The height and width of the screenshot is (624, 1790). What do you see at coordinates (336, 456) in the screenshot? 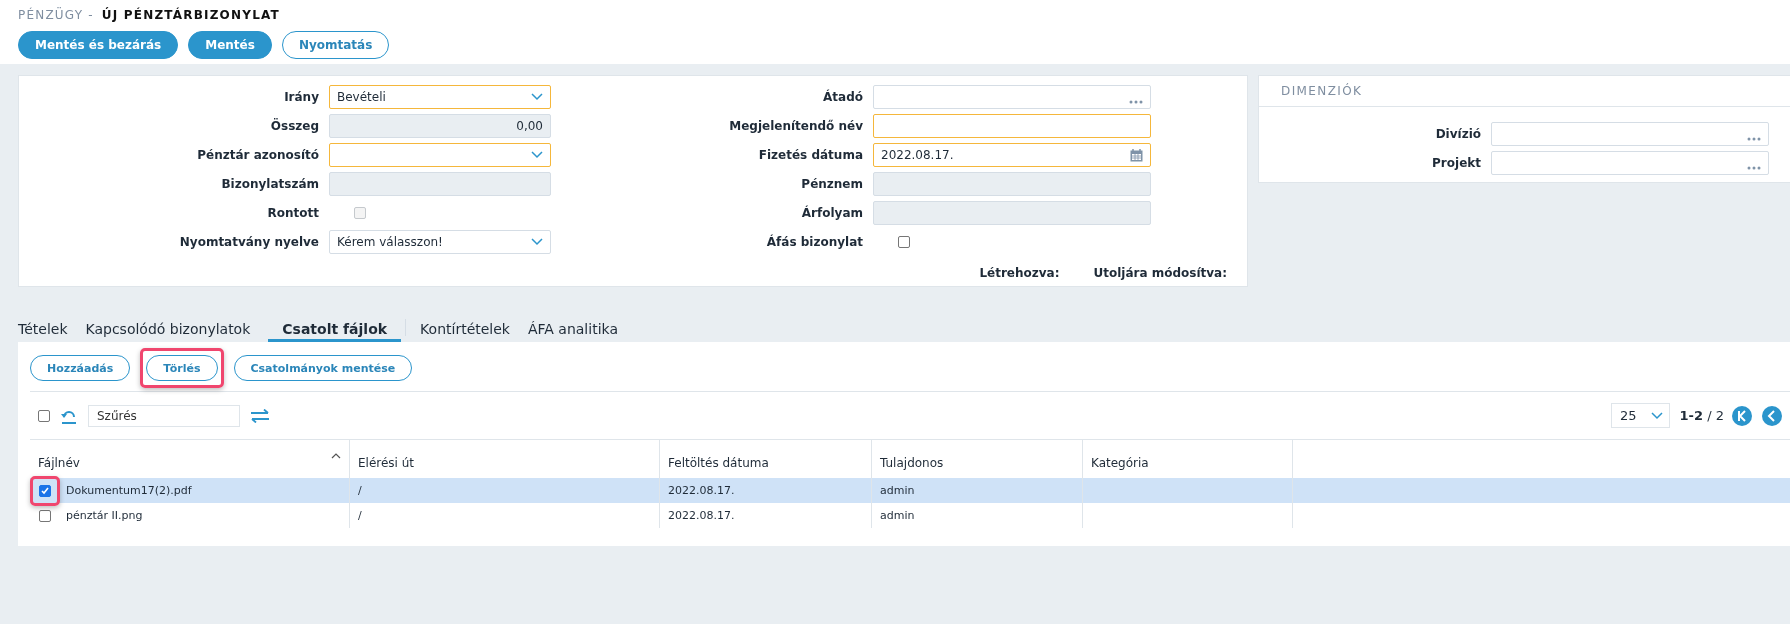
I see `sort-ascending-icon` at bounding box center [336, 456].